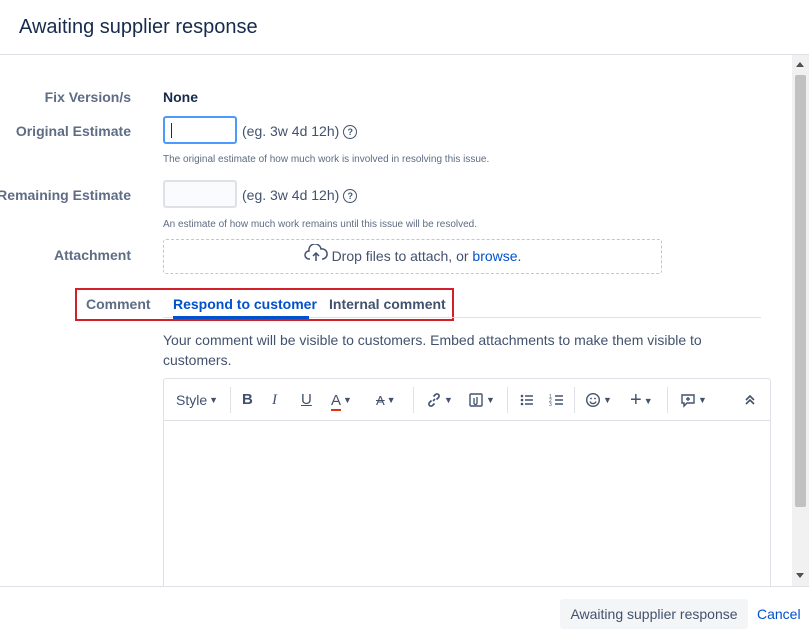 Image resolution: width=809 pixels, height=640 pixels. Describe the element at coordinates (557, 400) in the screenshot. I see `numbered-list-icon: 123` at that location.